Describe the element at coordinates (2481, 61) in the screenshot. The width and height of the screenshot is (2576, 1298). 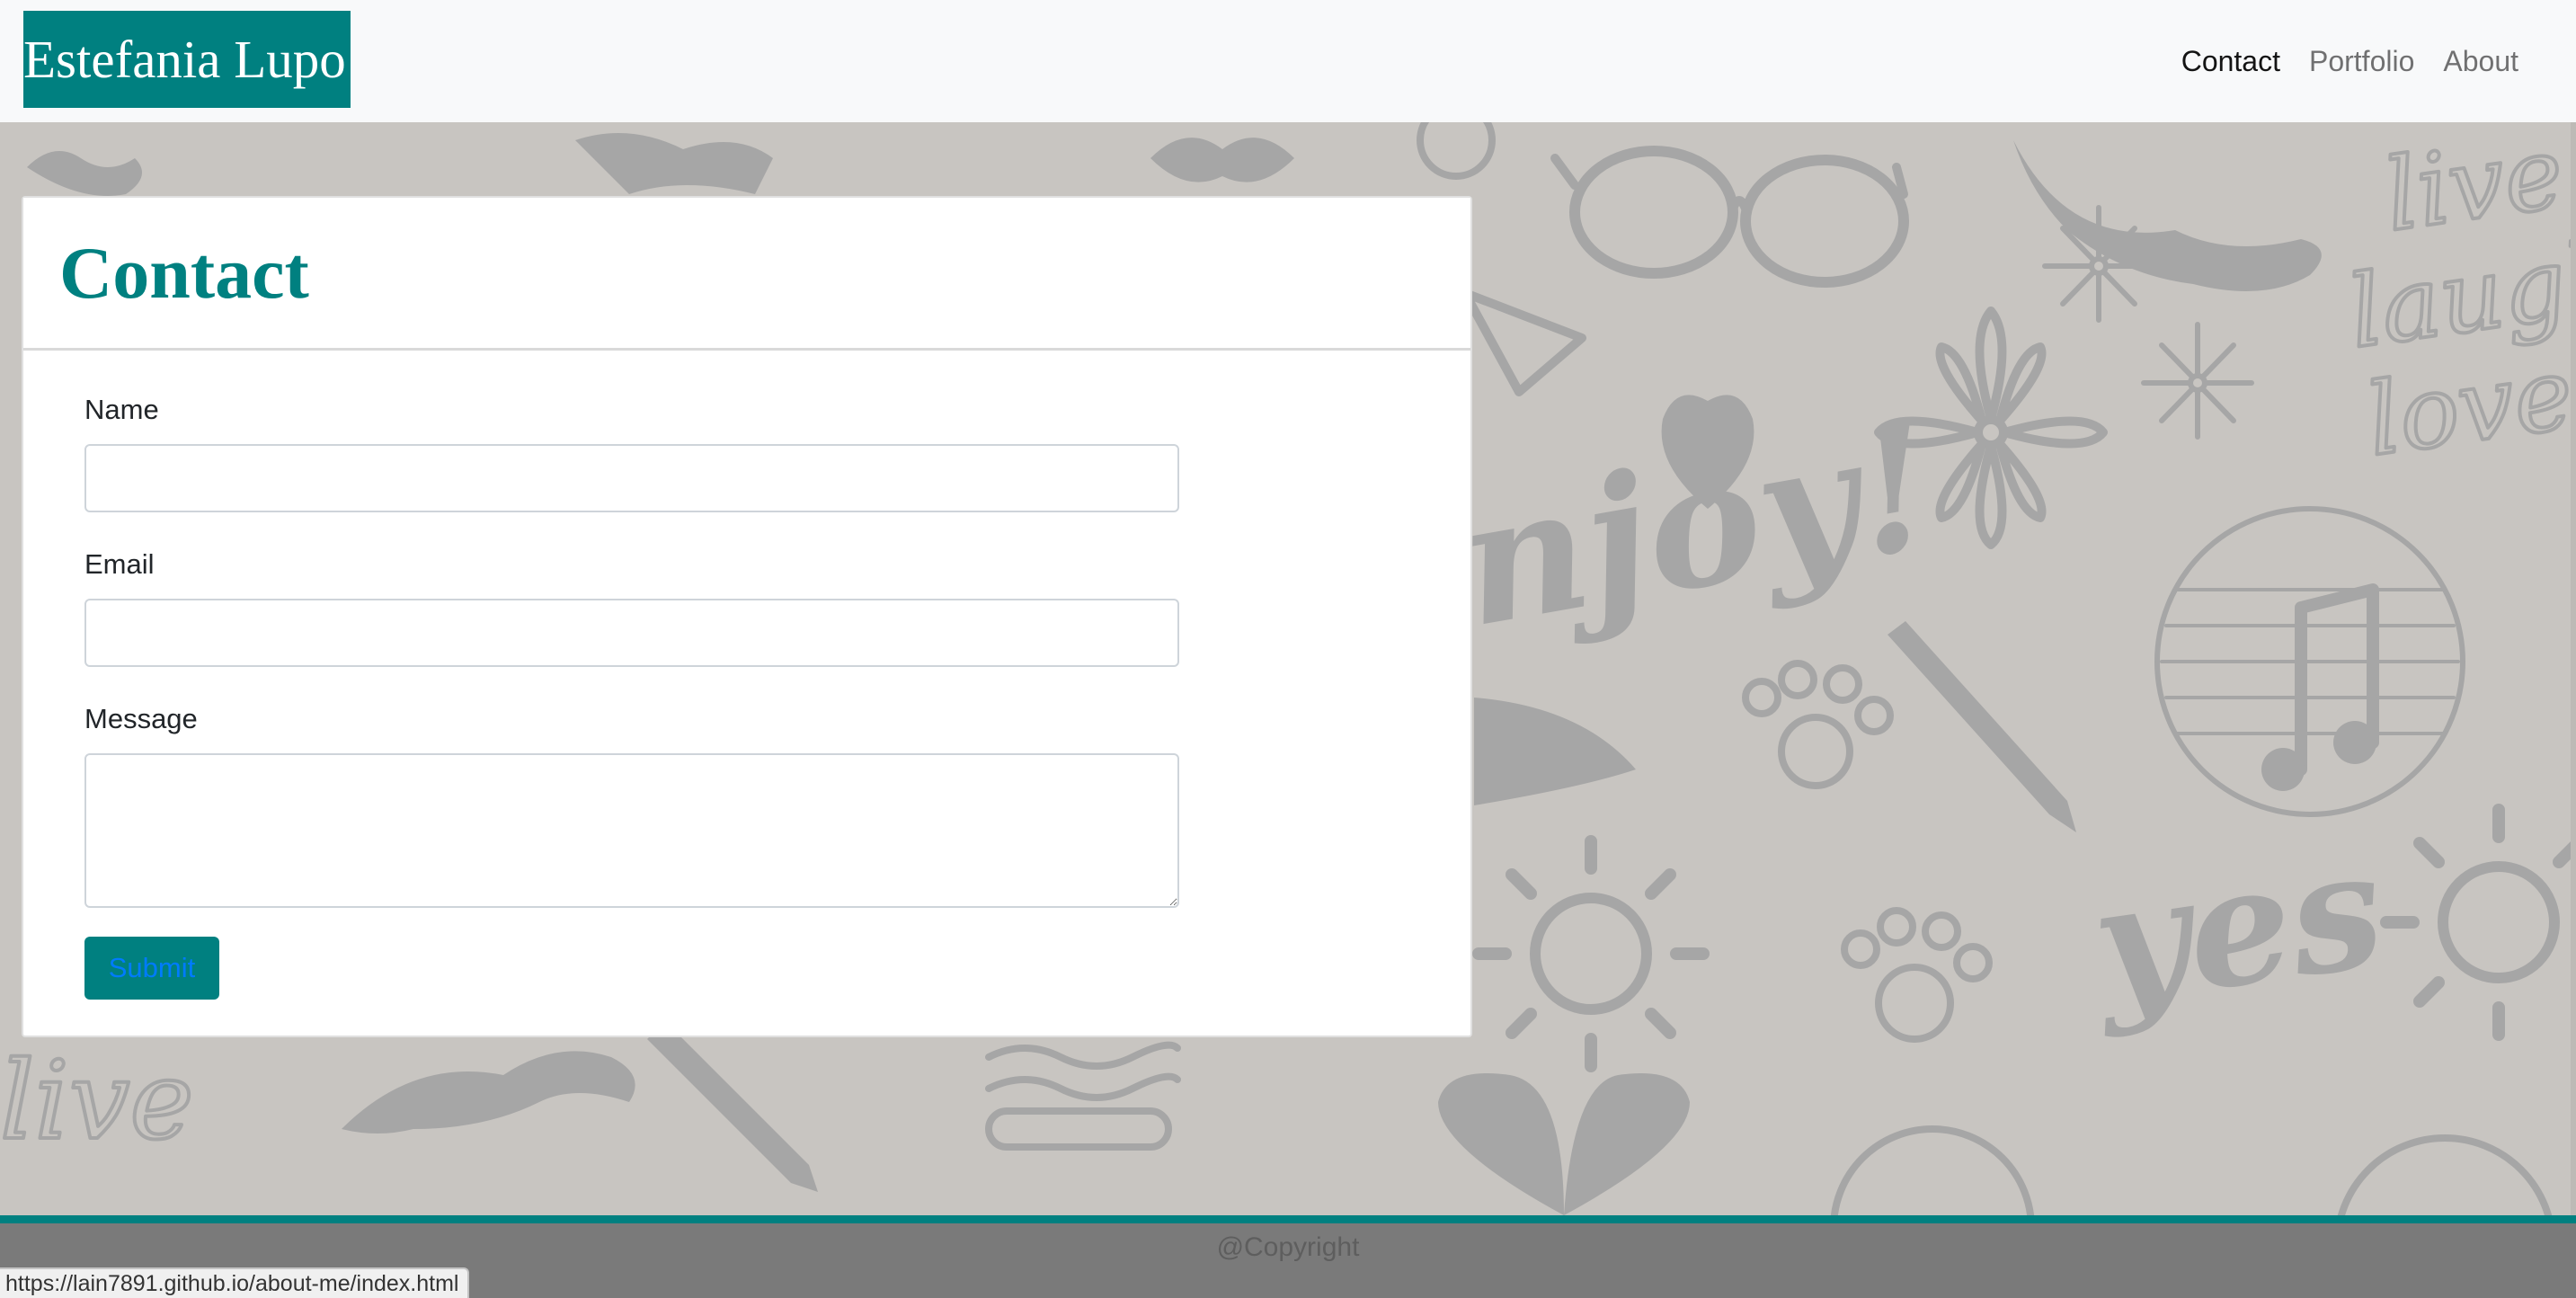
I see `nav-link-about: About` at that location.